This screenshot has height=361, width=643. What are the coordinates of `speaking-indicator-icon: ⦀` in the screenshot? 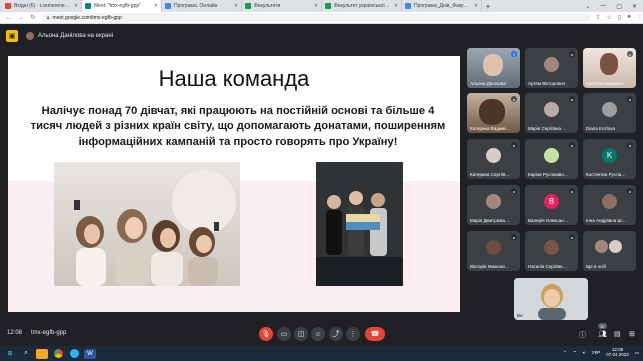 It's located at (514, 54).